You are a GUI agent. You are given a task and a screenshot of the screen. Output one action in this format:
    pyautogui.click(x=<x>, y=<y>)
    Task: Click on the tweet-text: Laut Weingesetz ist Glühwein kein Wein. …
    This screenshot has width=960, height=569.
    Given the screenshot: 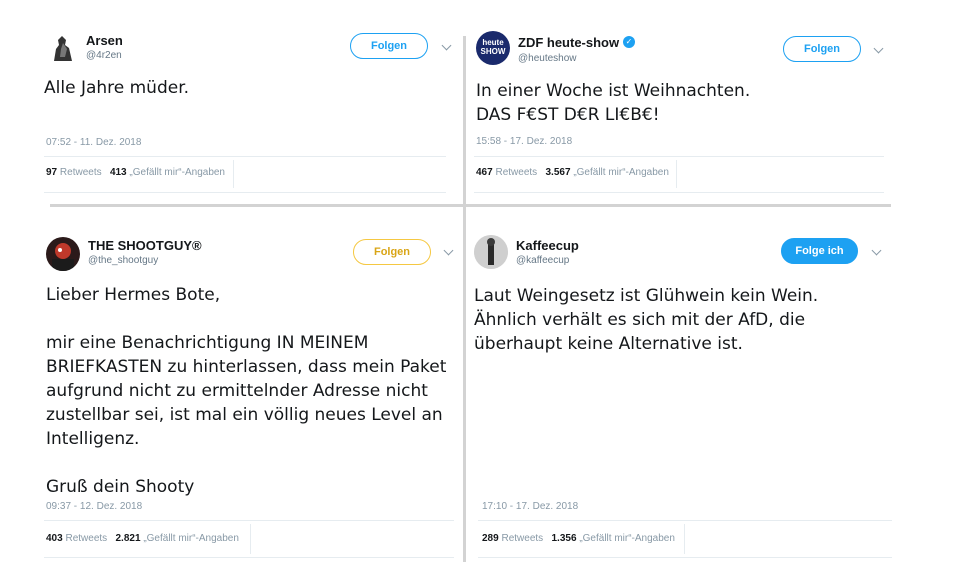 What is the action you would take?
    pyautogui.click(x=646, y=320)
    